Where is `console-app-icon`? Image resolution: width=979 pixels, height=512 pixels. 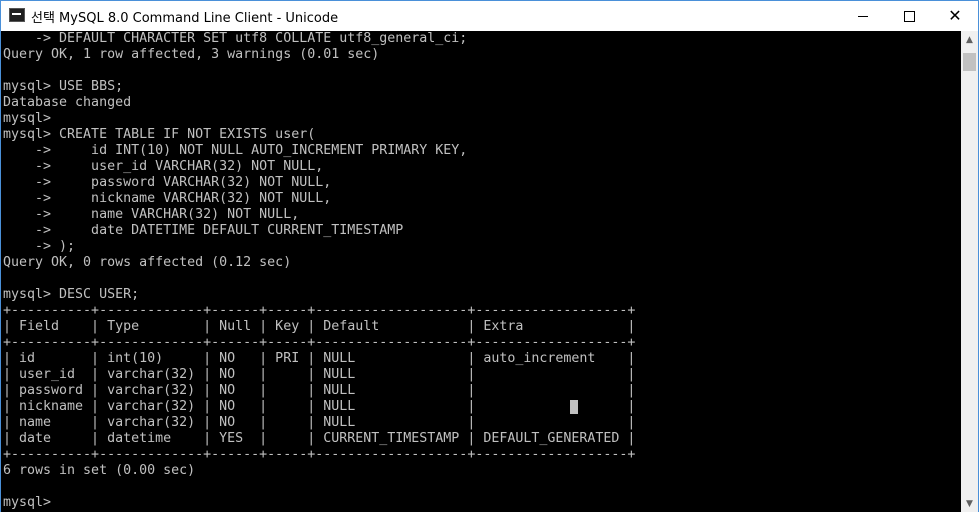
console-app-icon is located at coordinates (17, 15).